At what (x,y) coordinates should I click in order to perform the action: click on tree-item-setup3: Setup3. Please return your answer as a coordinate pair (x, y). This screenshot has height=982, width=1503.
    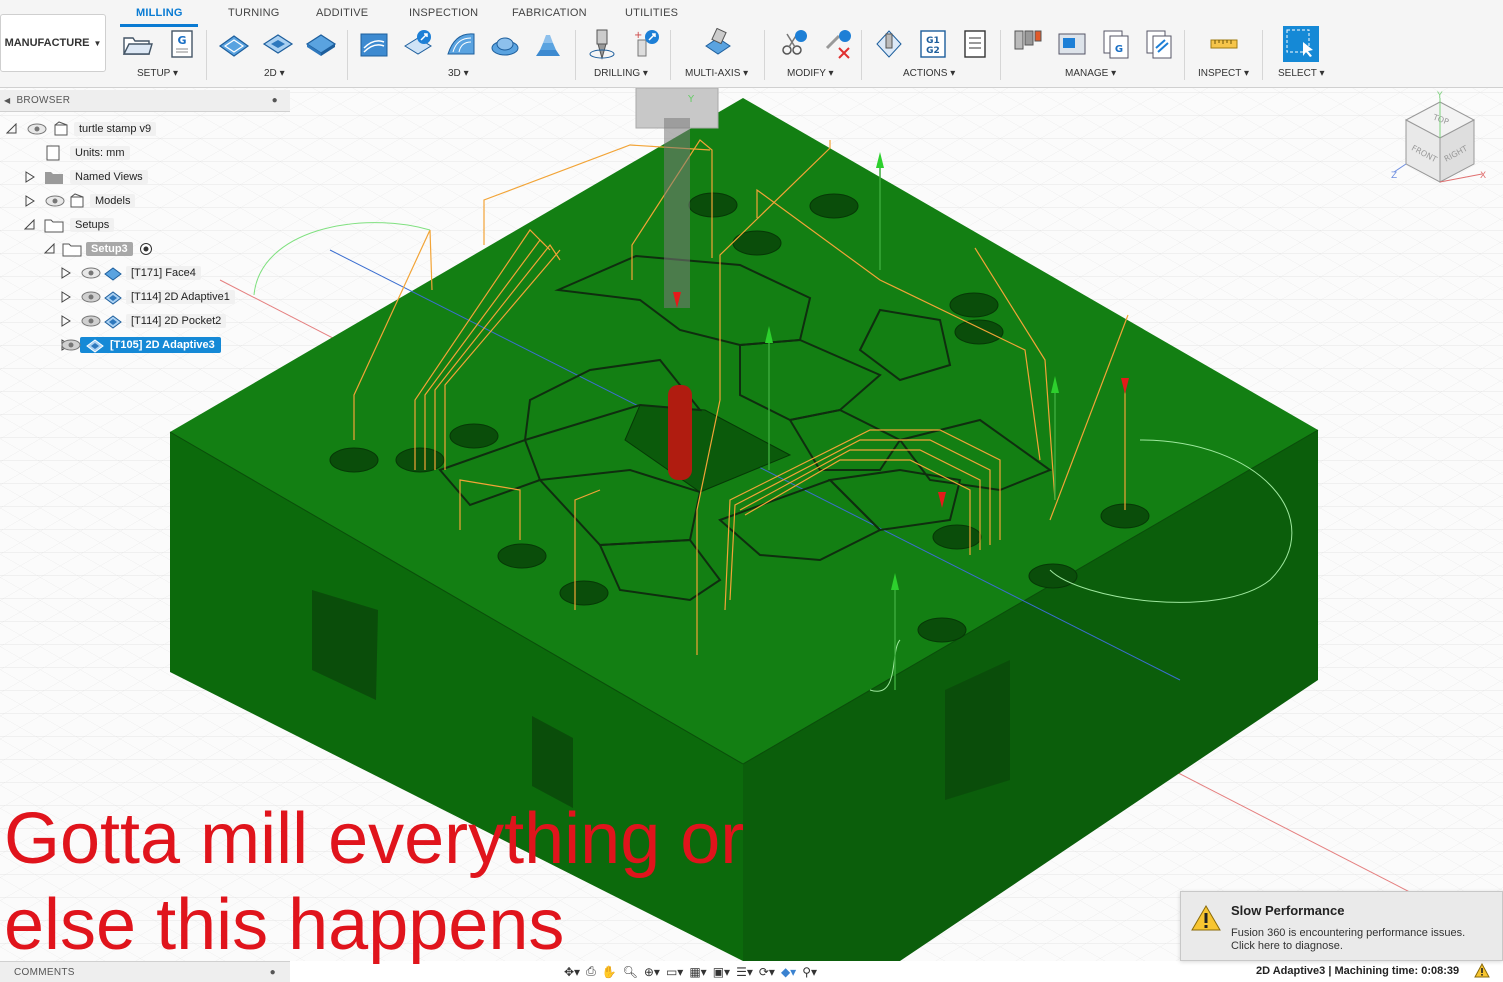
    Looking at the image, I should click on (98, 249).